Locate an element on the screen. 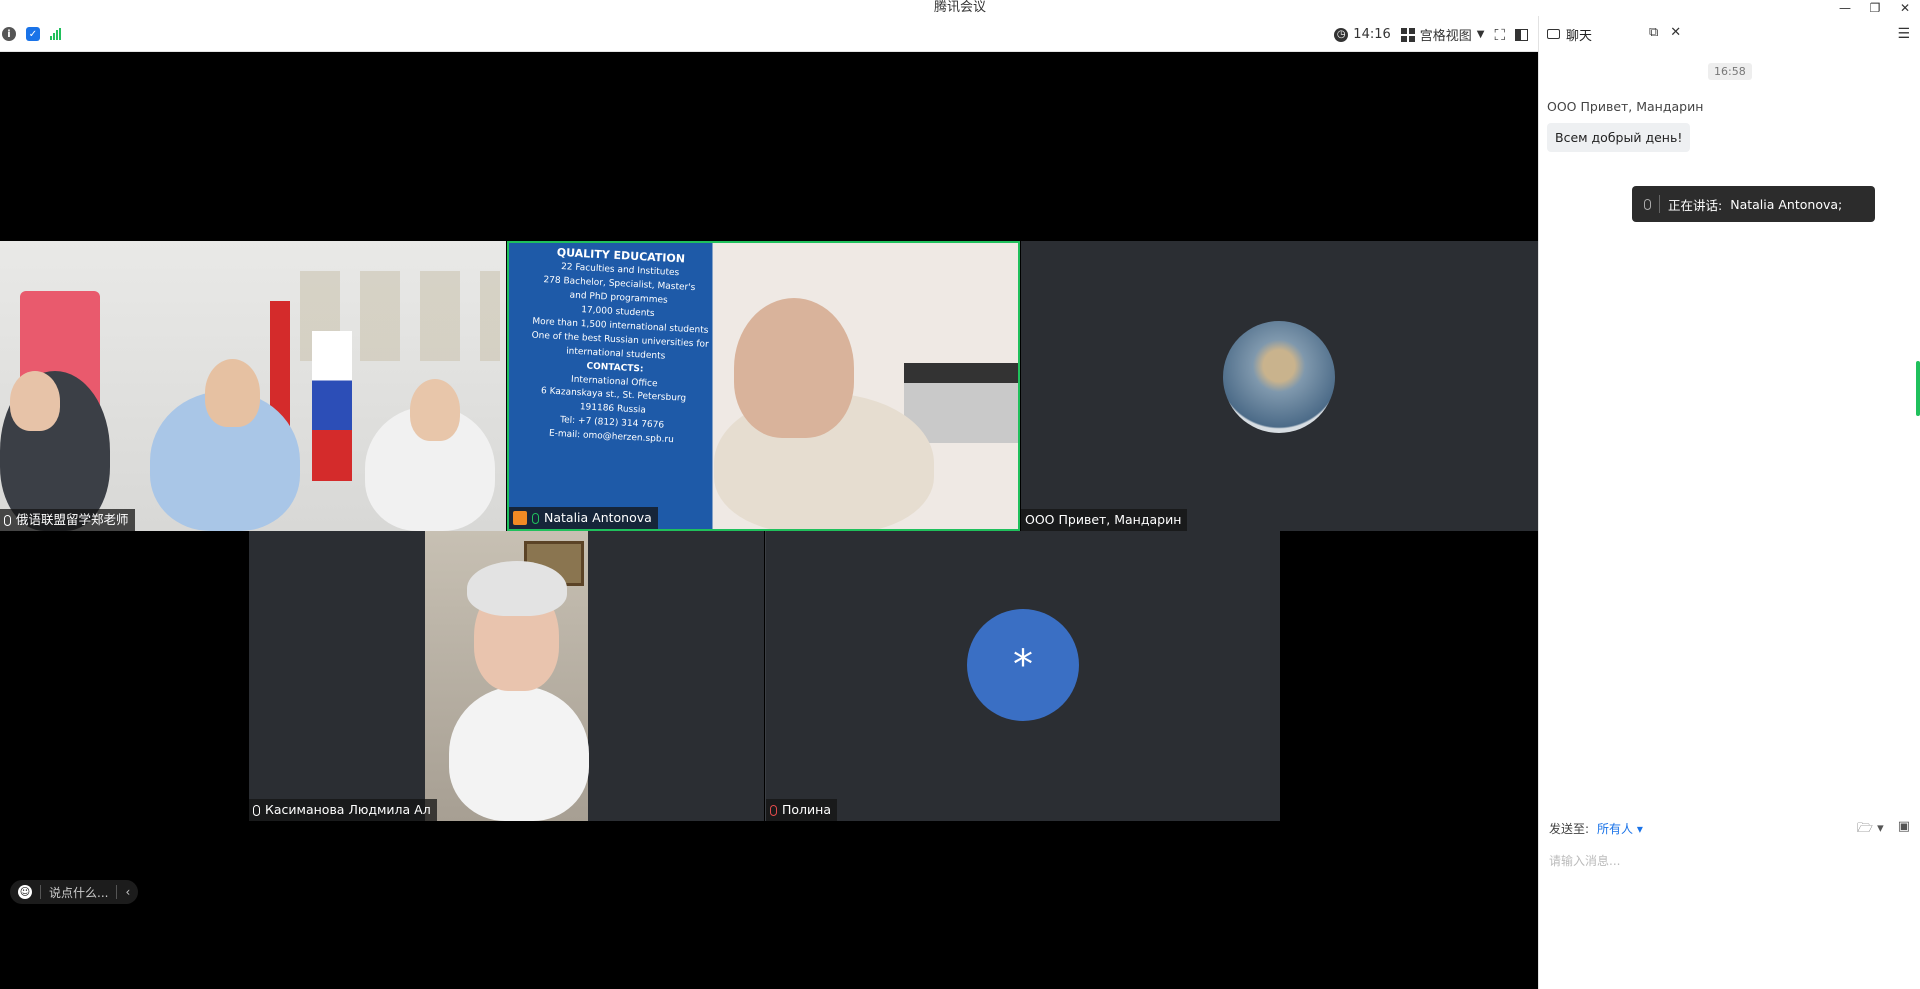  chevron-left-icon: ‹ is located at coordinates (127, 892).